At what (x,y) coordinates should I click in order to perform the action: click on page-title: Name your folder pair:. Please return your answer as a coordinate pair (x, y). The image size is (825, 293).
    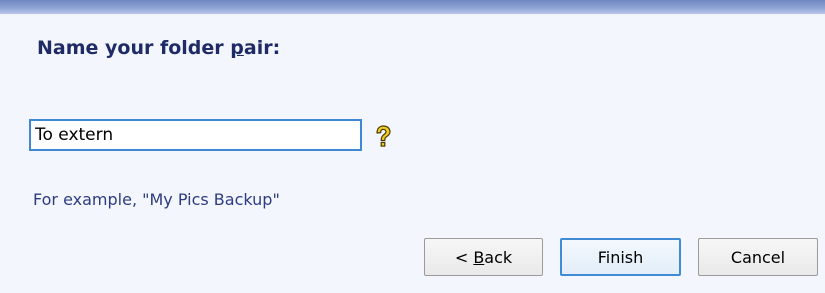
    Looking at the image, I should click on (158, 48).